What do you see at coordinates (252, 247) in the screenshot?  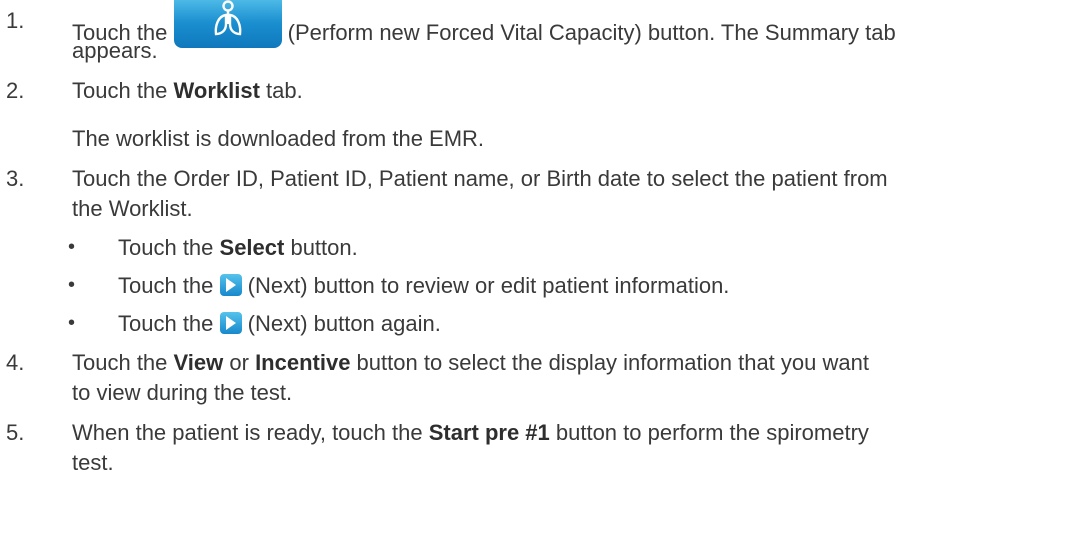 I see `select-label: Select` at bounding box center [252, 247].